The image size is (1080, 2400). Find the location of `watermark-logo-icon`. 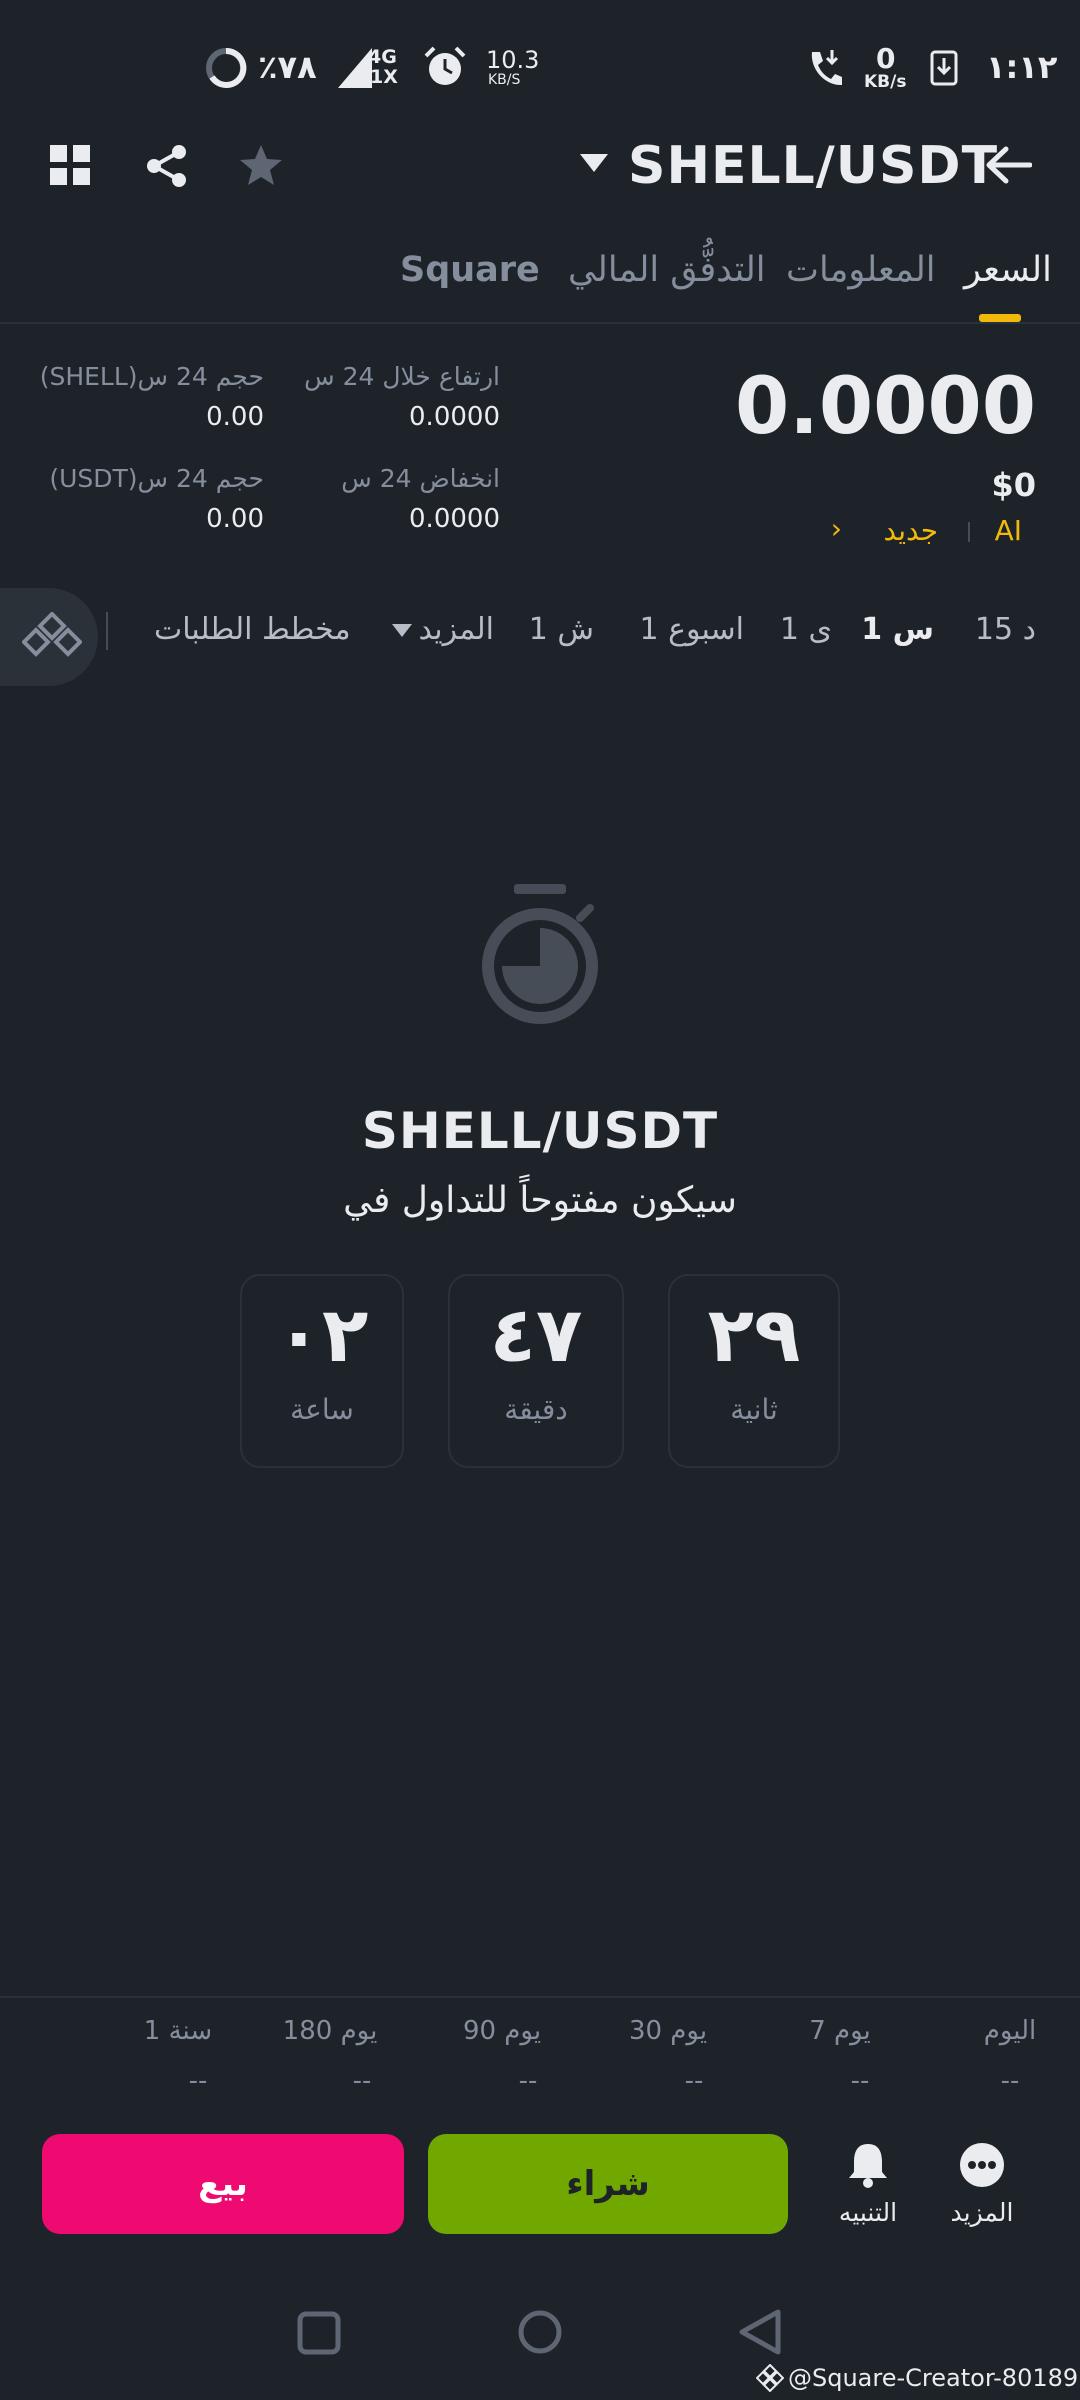

watermark-logo-icon is located at coordinates (770, 2378).